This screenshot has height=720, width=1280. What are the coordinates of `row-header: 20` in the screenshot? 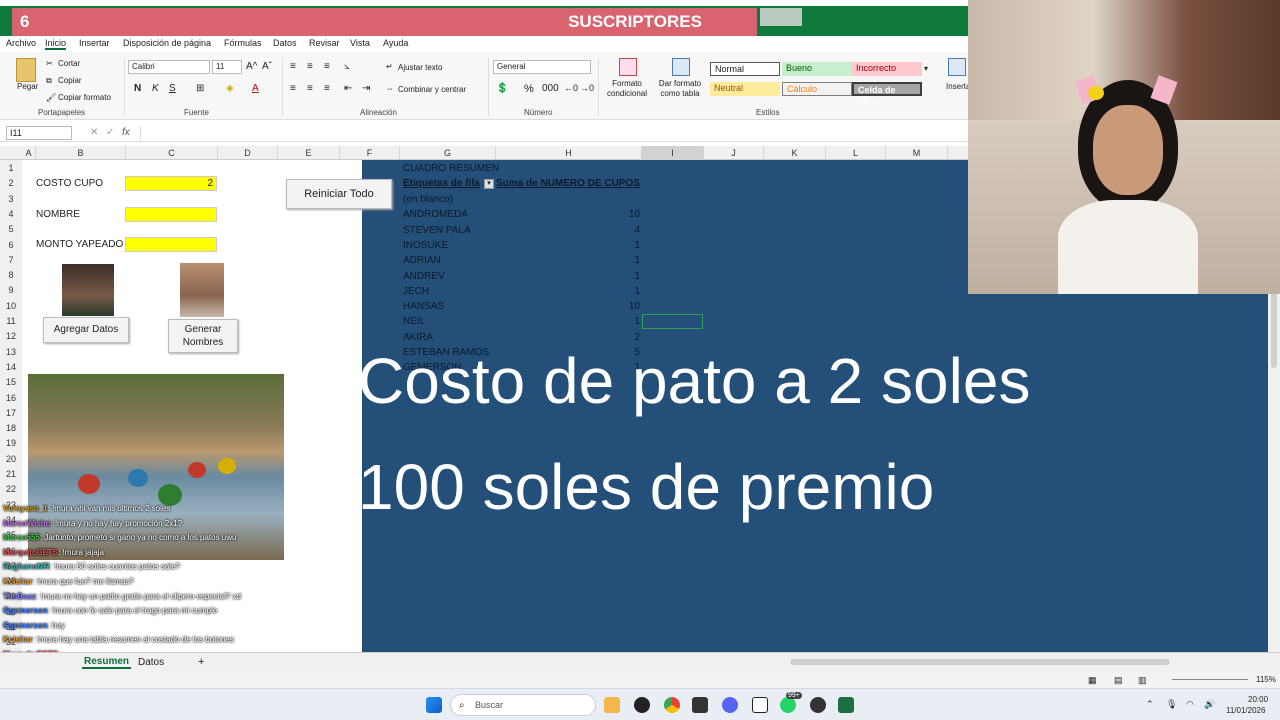 It's located at (11, 459).